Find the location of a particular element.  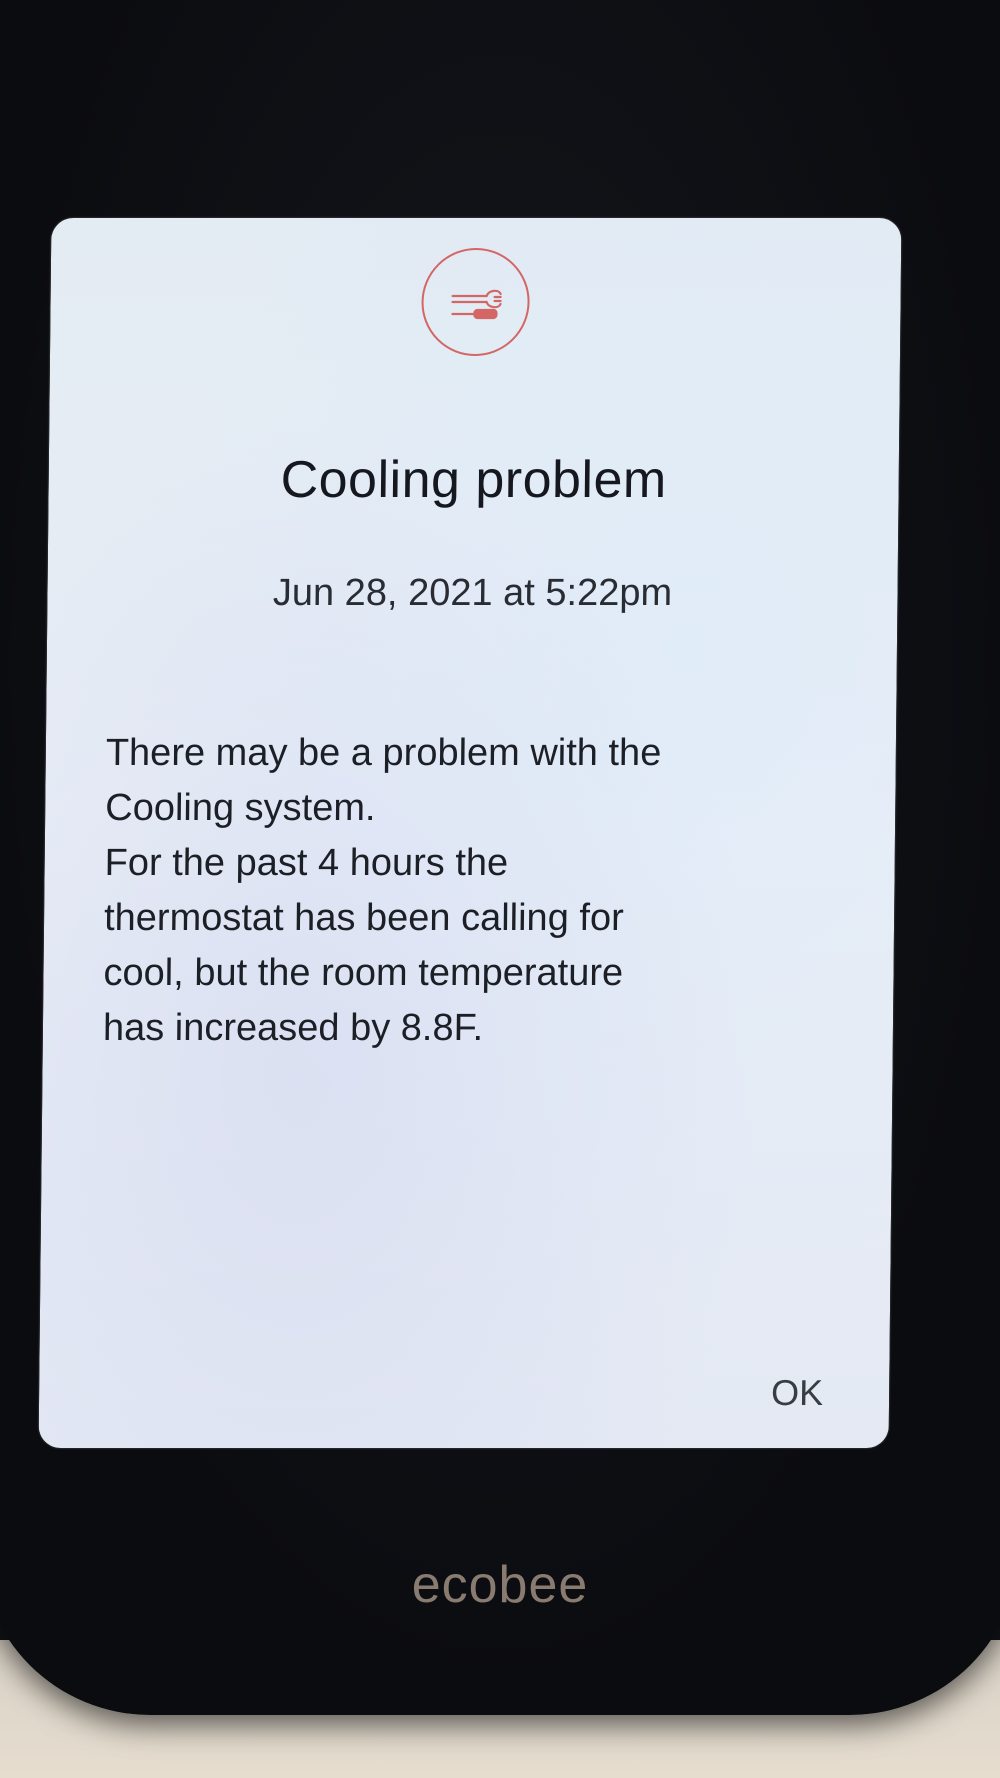

message-line: has increased by 8.8F. is located at coordinates (293, 1028).